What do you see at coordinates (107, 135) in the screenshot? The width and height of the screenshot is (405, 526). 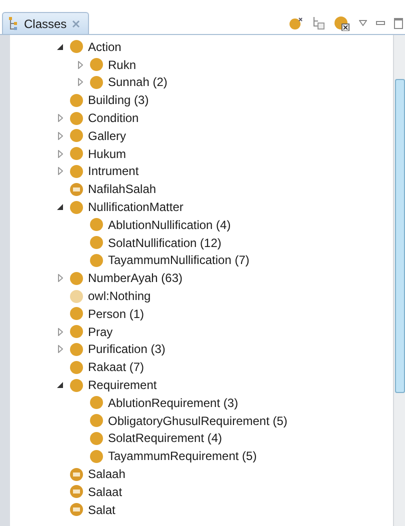 I see `class-label: Gallery` at bounding box center [107, 135].